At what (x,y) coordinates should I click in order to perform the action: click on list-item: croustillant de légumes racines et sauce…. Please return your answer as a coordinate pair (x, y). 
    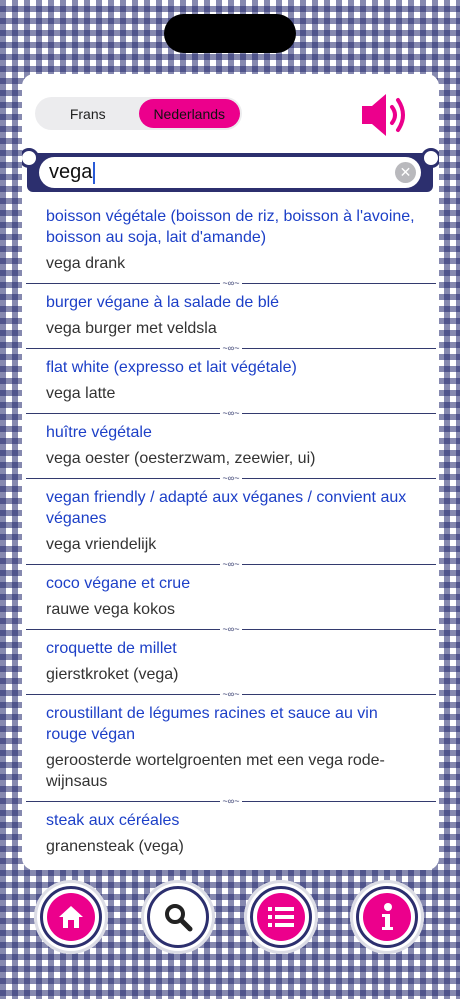
    Looking at the image, I should click on (230, 748).